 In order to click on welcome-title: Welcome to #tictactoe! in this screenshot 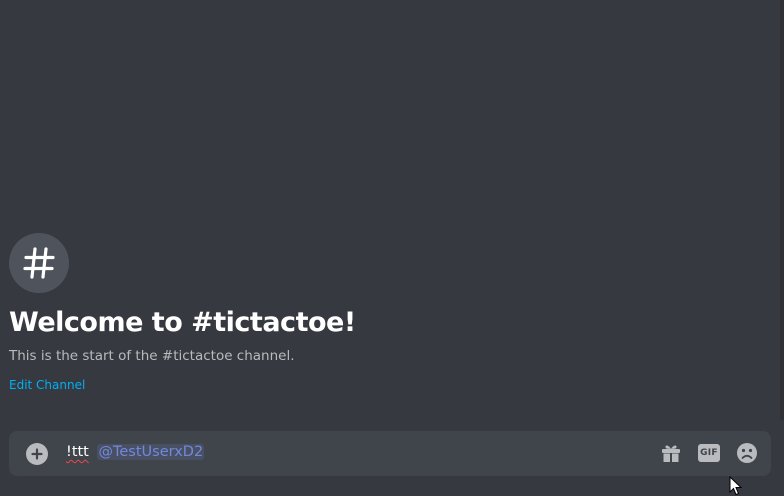, I will do `click(182, 322)`.